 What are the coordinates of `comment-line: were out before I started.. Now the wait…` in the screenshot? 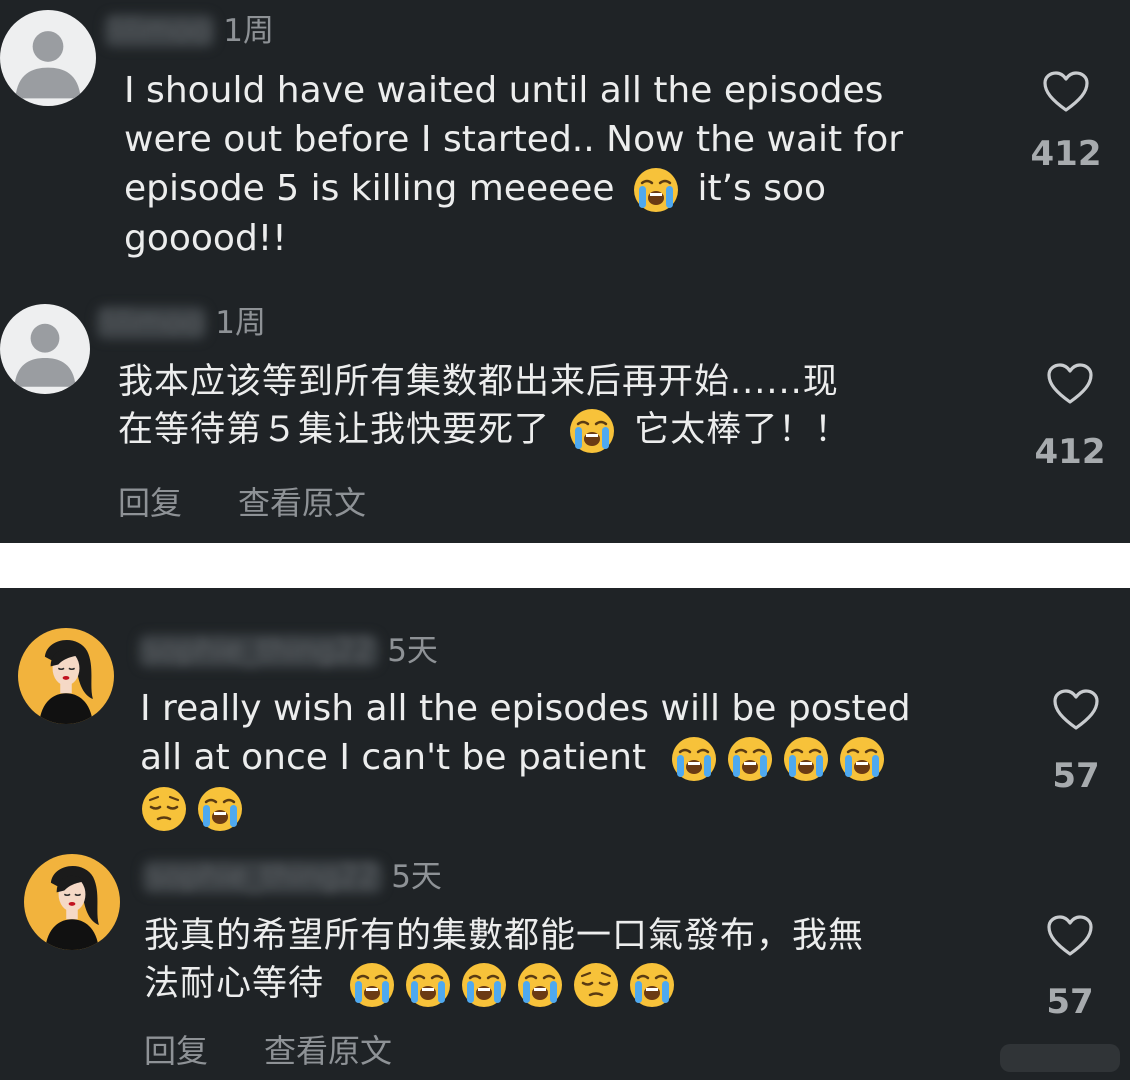 It's located at (514, 139).